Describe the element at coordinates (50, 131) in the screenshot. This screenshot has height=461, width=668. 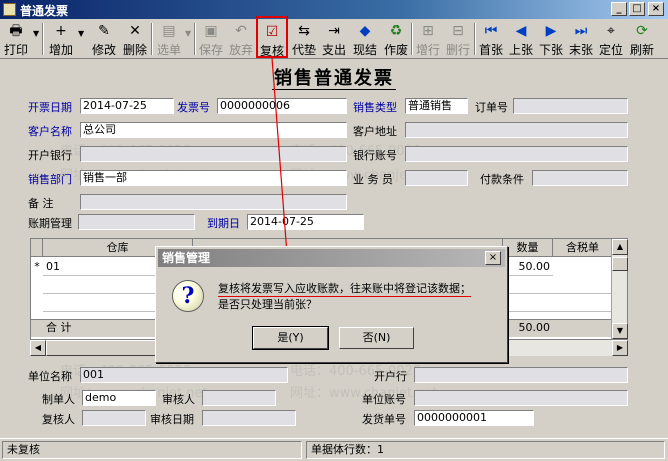
I see `customer-label: 客户名称` at that location.